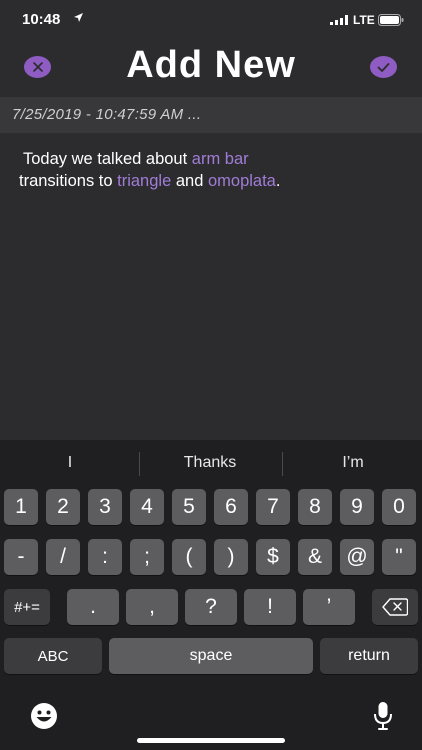 This screenshot has width=422, height=750. What do you see at coordinates (147, 557) in the screenshot?
I see `key-semicolon: ;` at bounding box center [147, 557].